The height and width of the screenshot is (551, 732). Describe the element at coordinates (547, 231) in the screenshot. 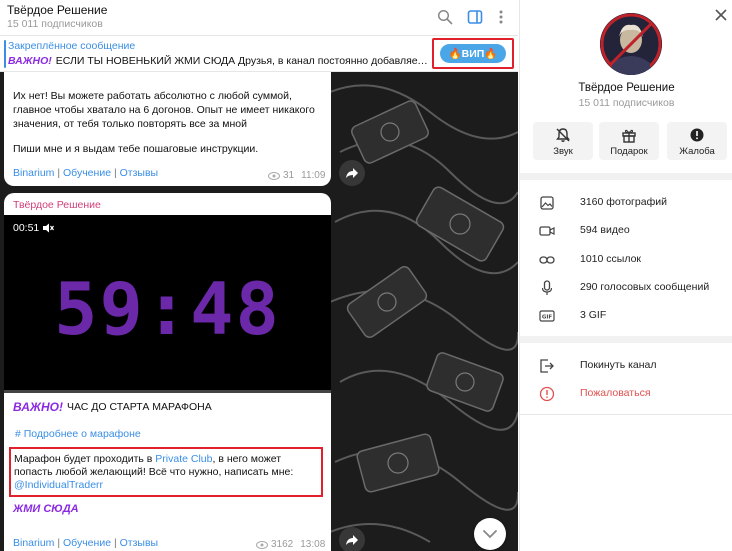

I see `video-icon` at that location.